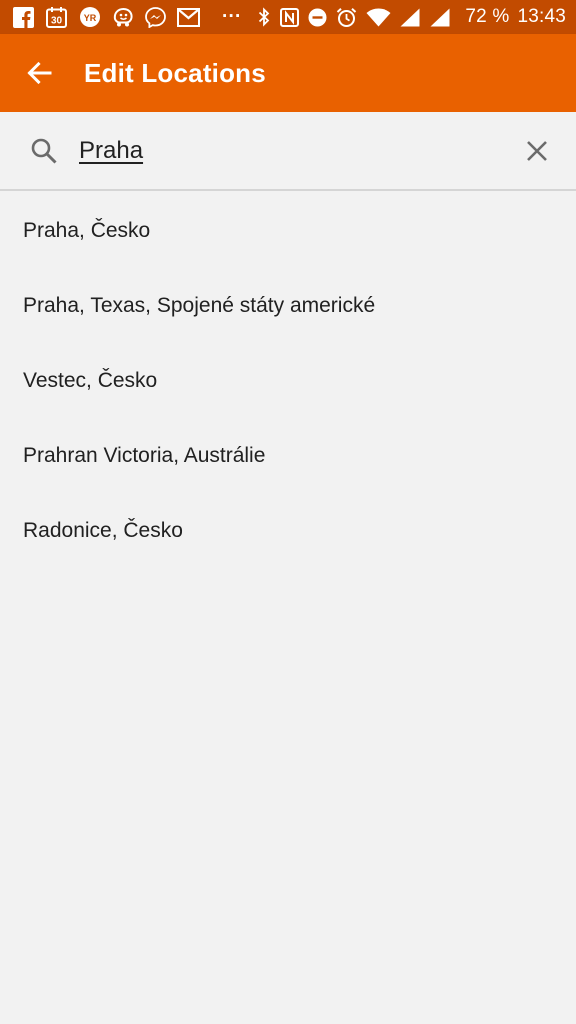 This screenshot has width=576, height=1024. What do you see at coordinates (541, 16) in the screenshot?
I see `clock: 13:43` at bounding box center [541, 16].